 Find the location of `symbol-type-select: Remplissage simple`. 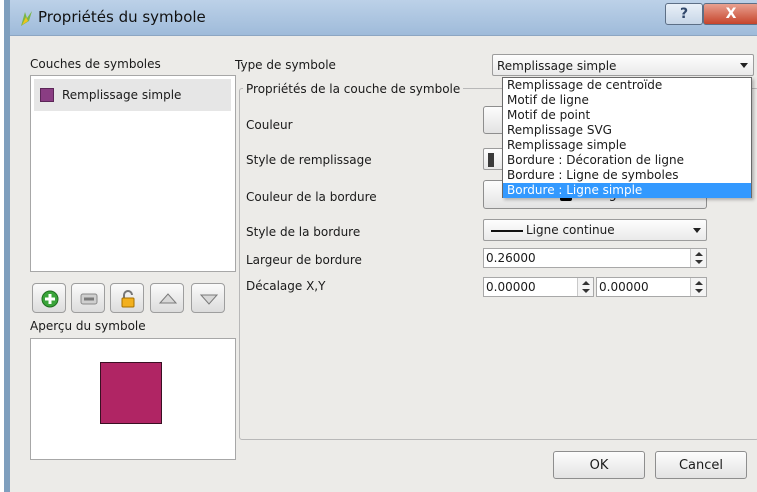

symbol-type-select: Remplissage simple is located at coordinates (623, 65).